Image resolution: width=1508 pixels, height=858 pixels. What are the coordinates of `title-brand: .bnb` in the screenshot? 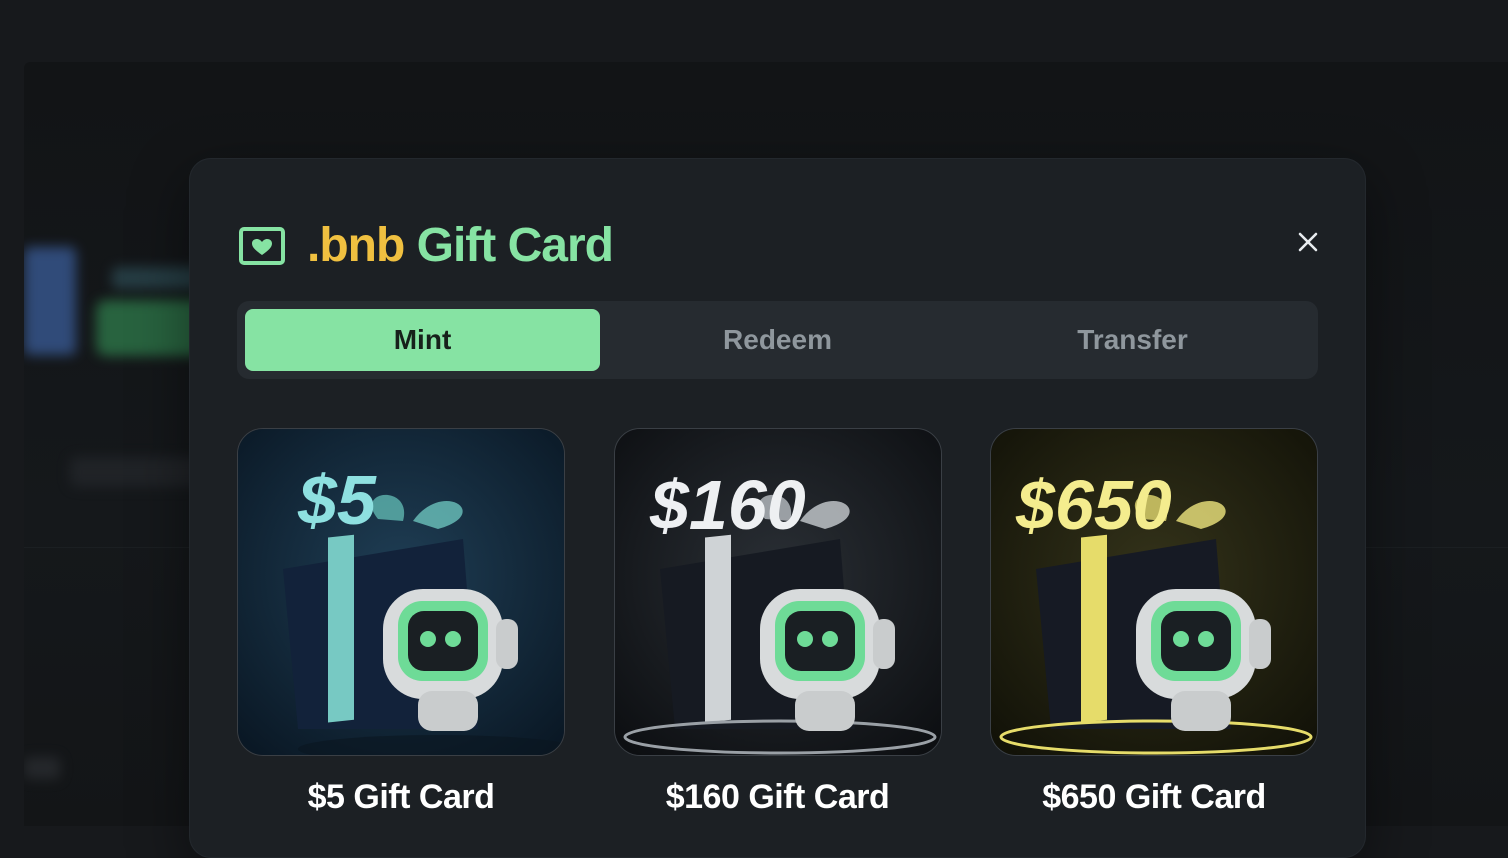 It's located at (356, 245).